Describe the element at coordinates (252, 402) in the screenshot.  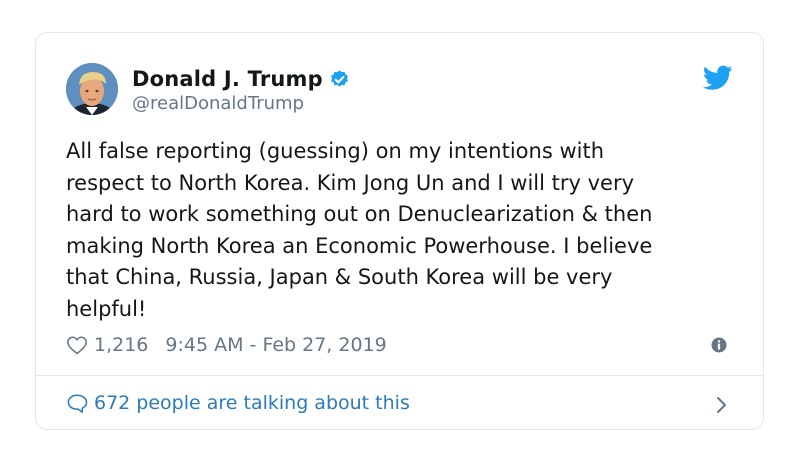
I see `conversation-label: 672 people are talking about this` at that location.